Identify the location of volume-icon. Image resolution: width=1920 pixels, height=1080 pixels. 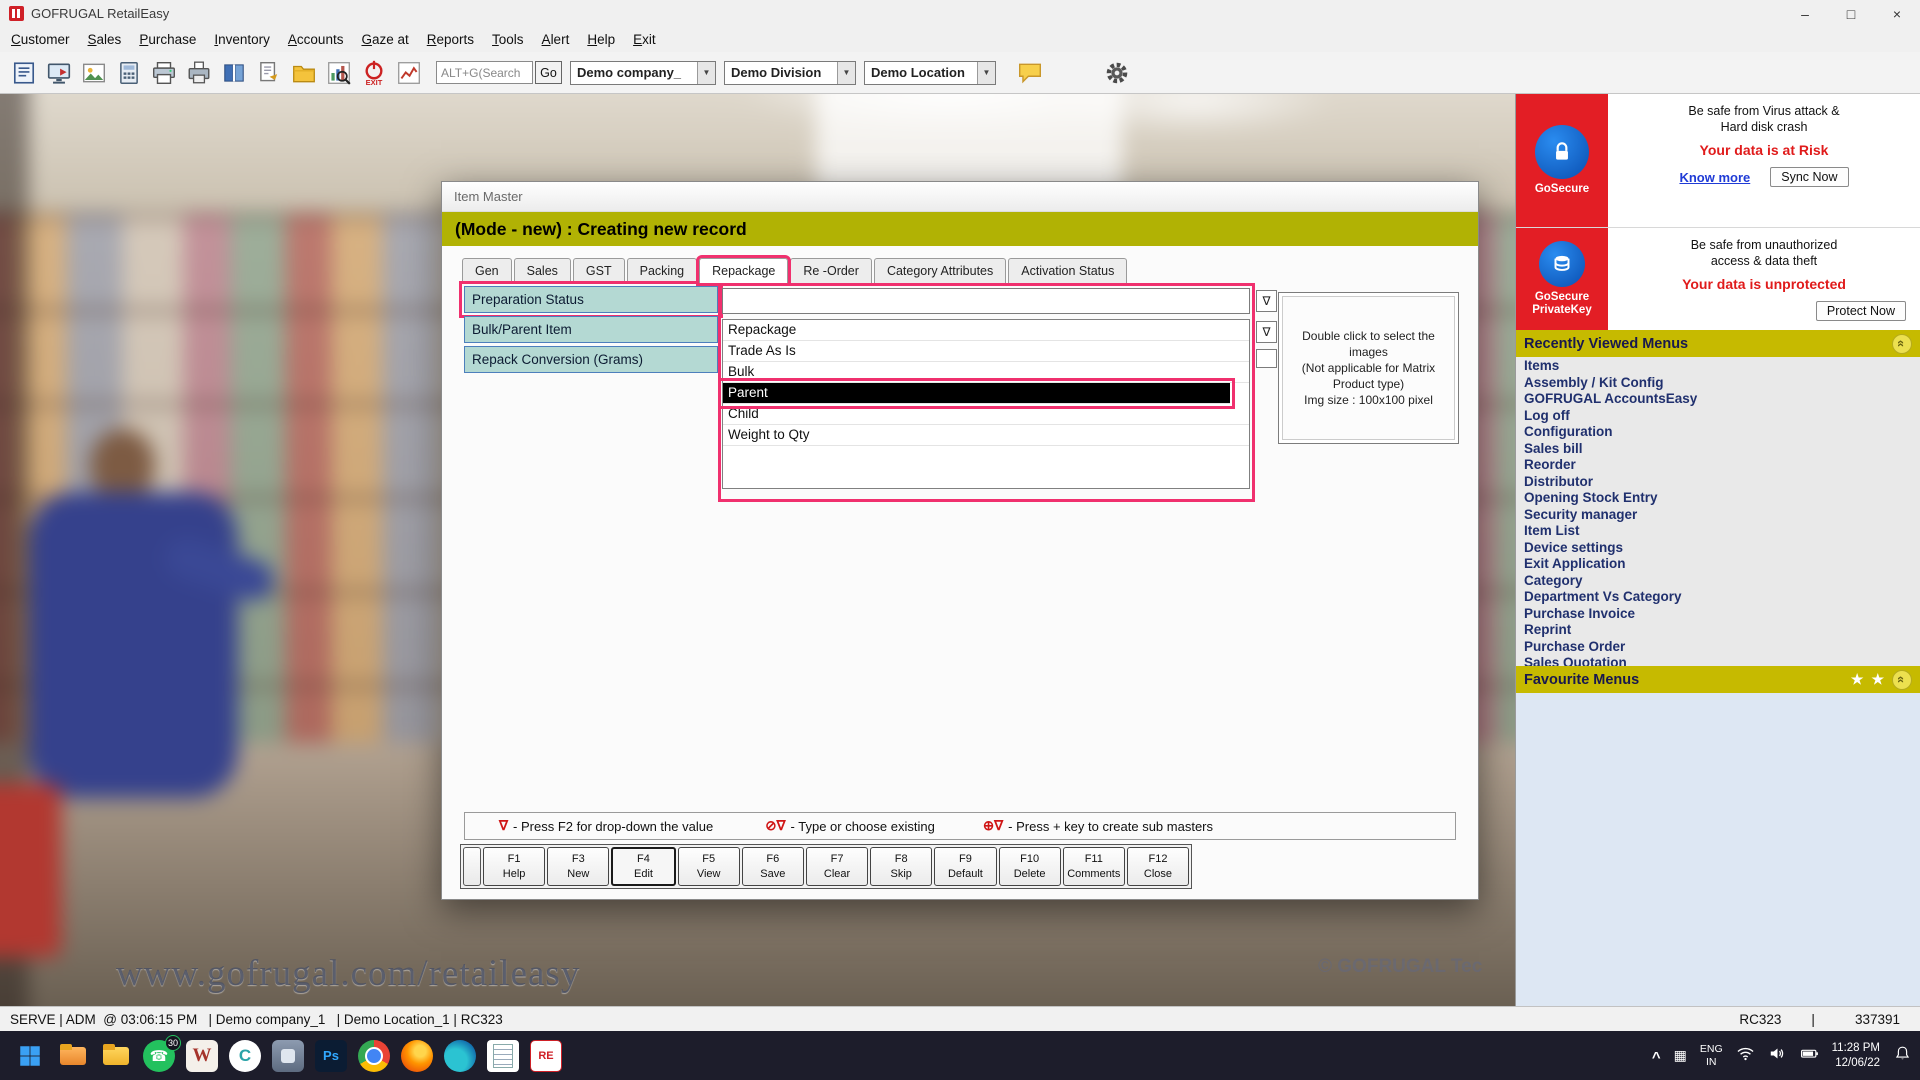
(1777, 1056).